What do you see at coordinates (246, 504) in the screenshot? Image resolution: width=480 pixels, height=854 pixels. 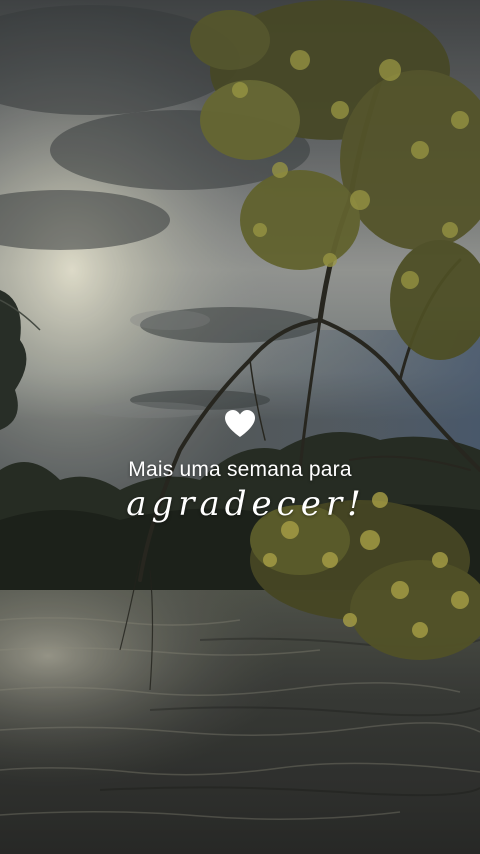 I see `caption-line-2: agradecer!` at bounding box center [246, 504].